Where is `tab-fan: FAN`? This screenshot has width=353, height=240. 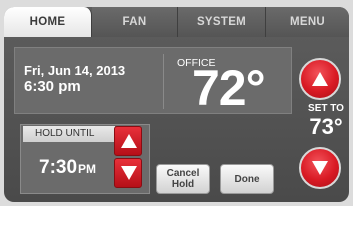 tab-fan: FAN is located at coordinates (135, 22).